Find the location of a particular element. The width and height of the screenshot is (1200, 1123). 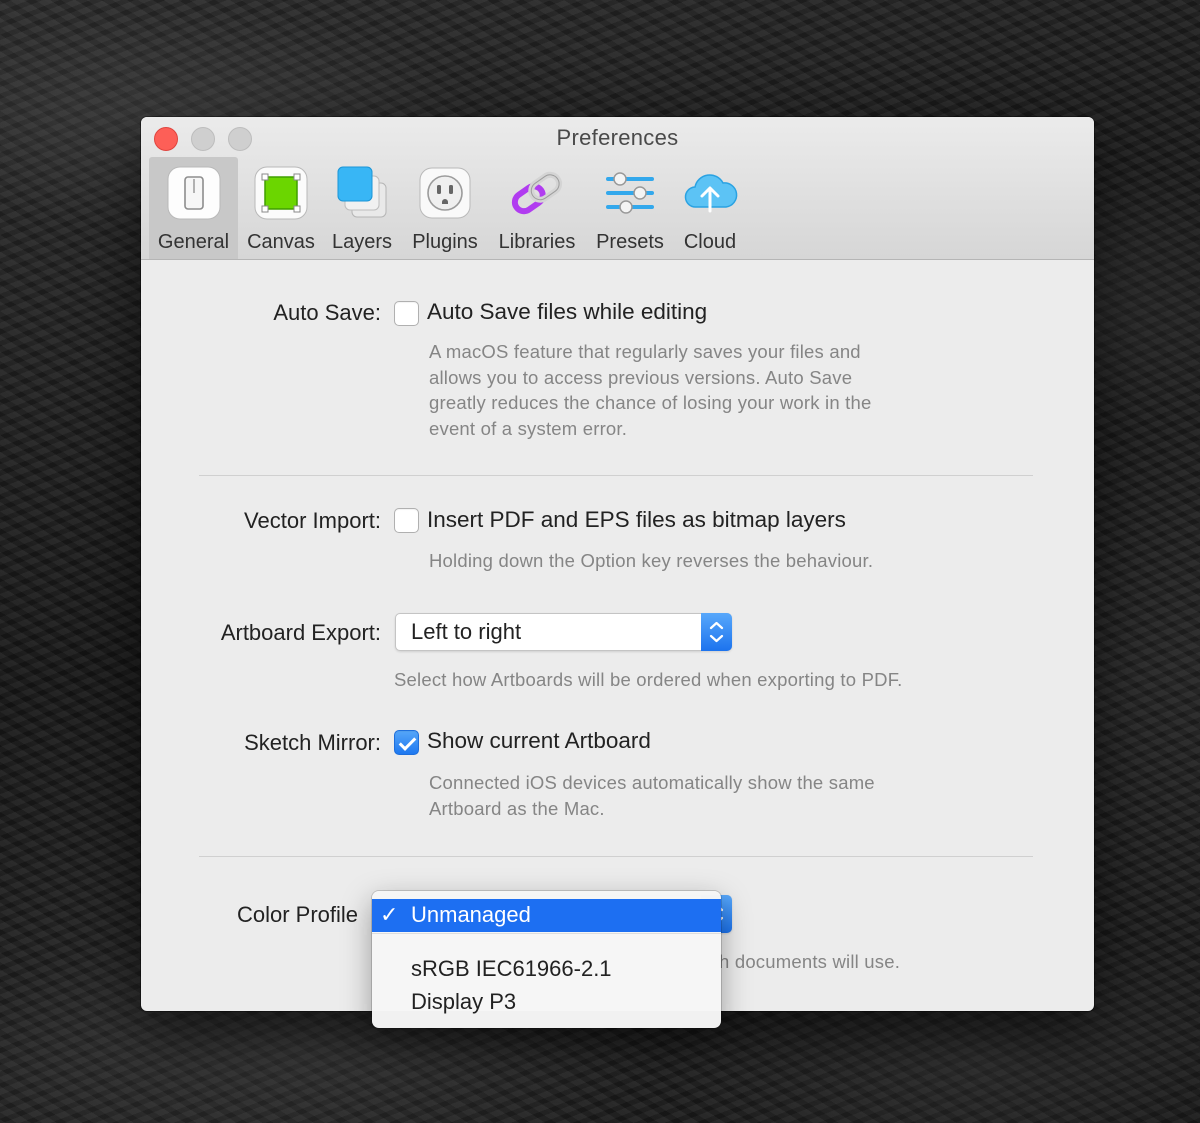

tab-libraries: Libraries is located at coordinates (537, 208).